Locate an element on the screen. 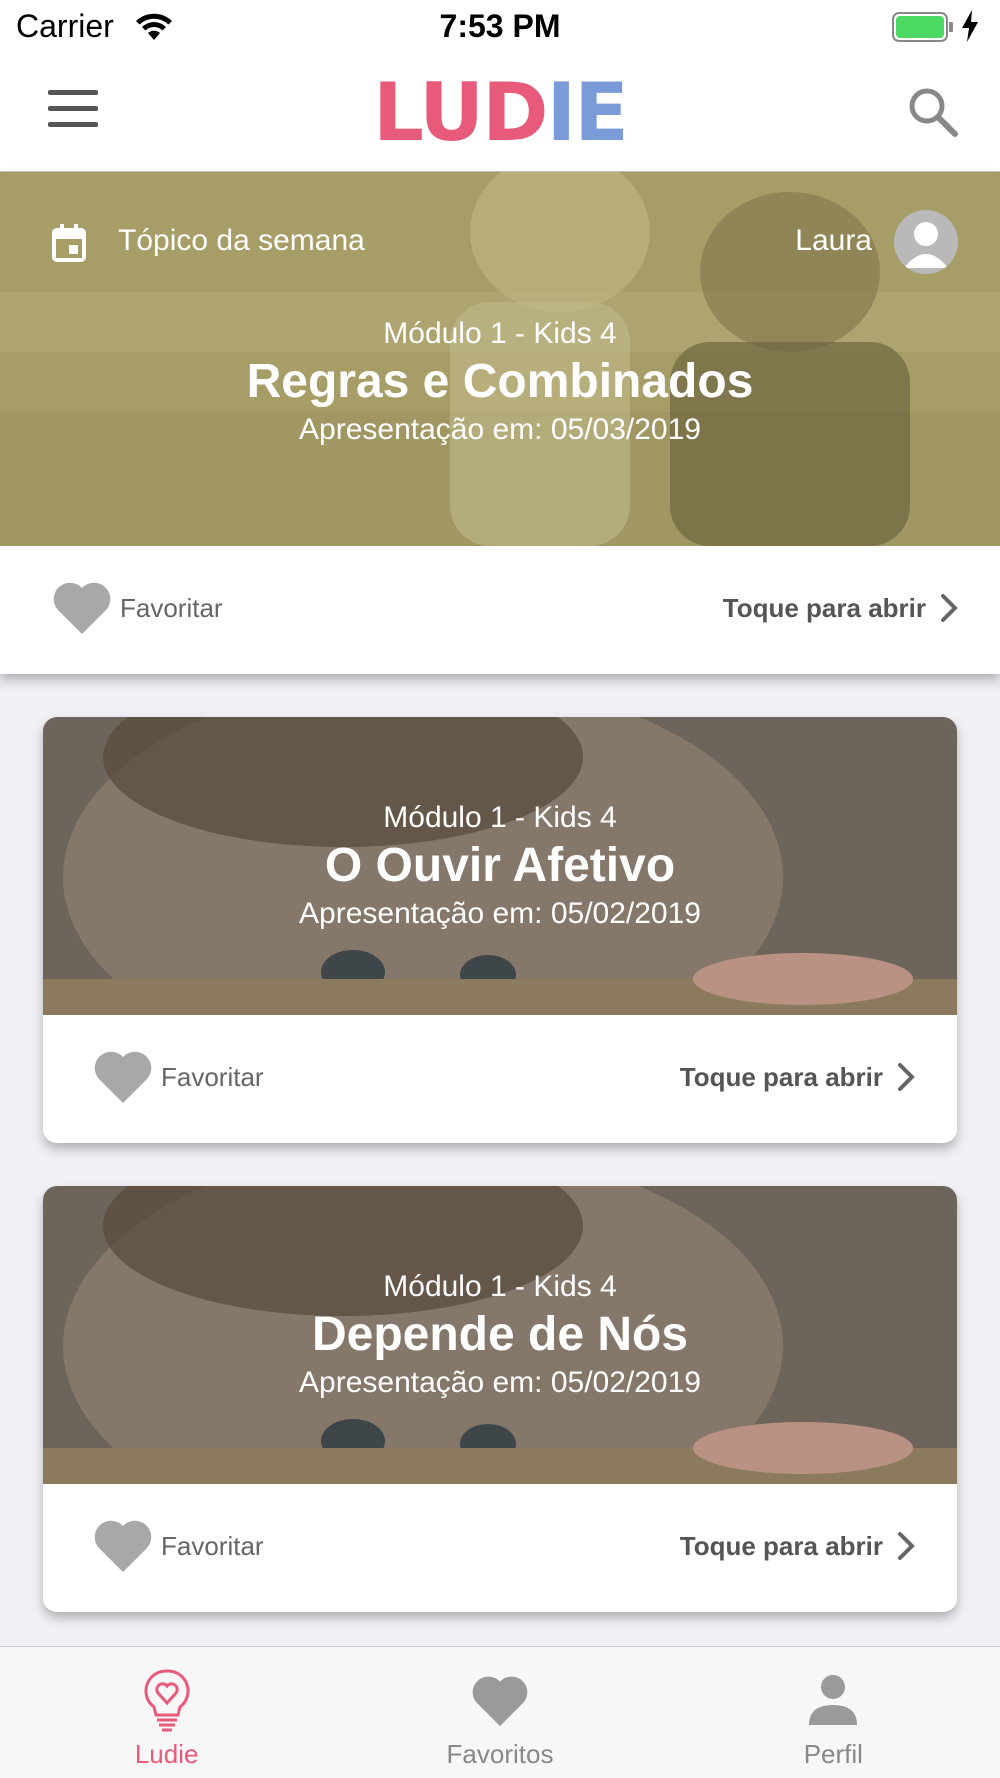 Image resolution: width=1000 pixels, height=1778 pixels. tab-favoritos: Favoritos is located at coordinates (499, 1712).